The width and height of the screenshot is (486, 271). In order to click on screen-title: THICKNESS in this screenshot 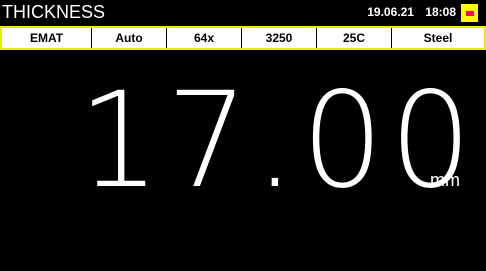, I will do `click(54, 12)`.